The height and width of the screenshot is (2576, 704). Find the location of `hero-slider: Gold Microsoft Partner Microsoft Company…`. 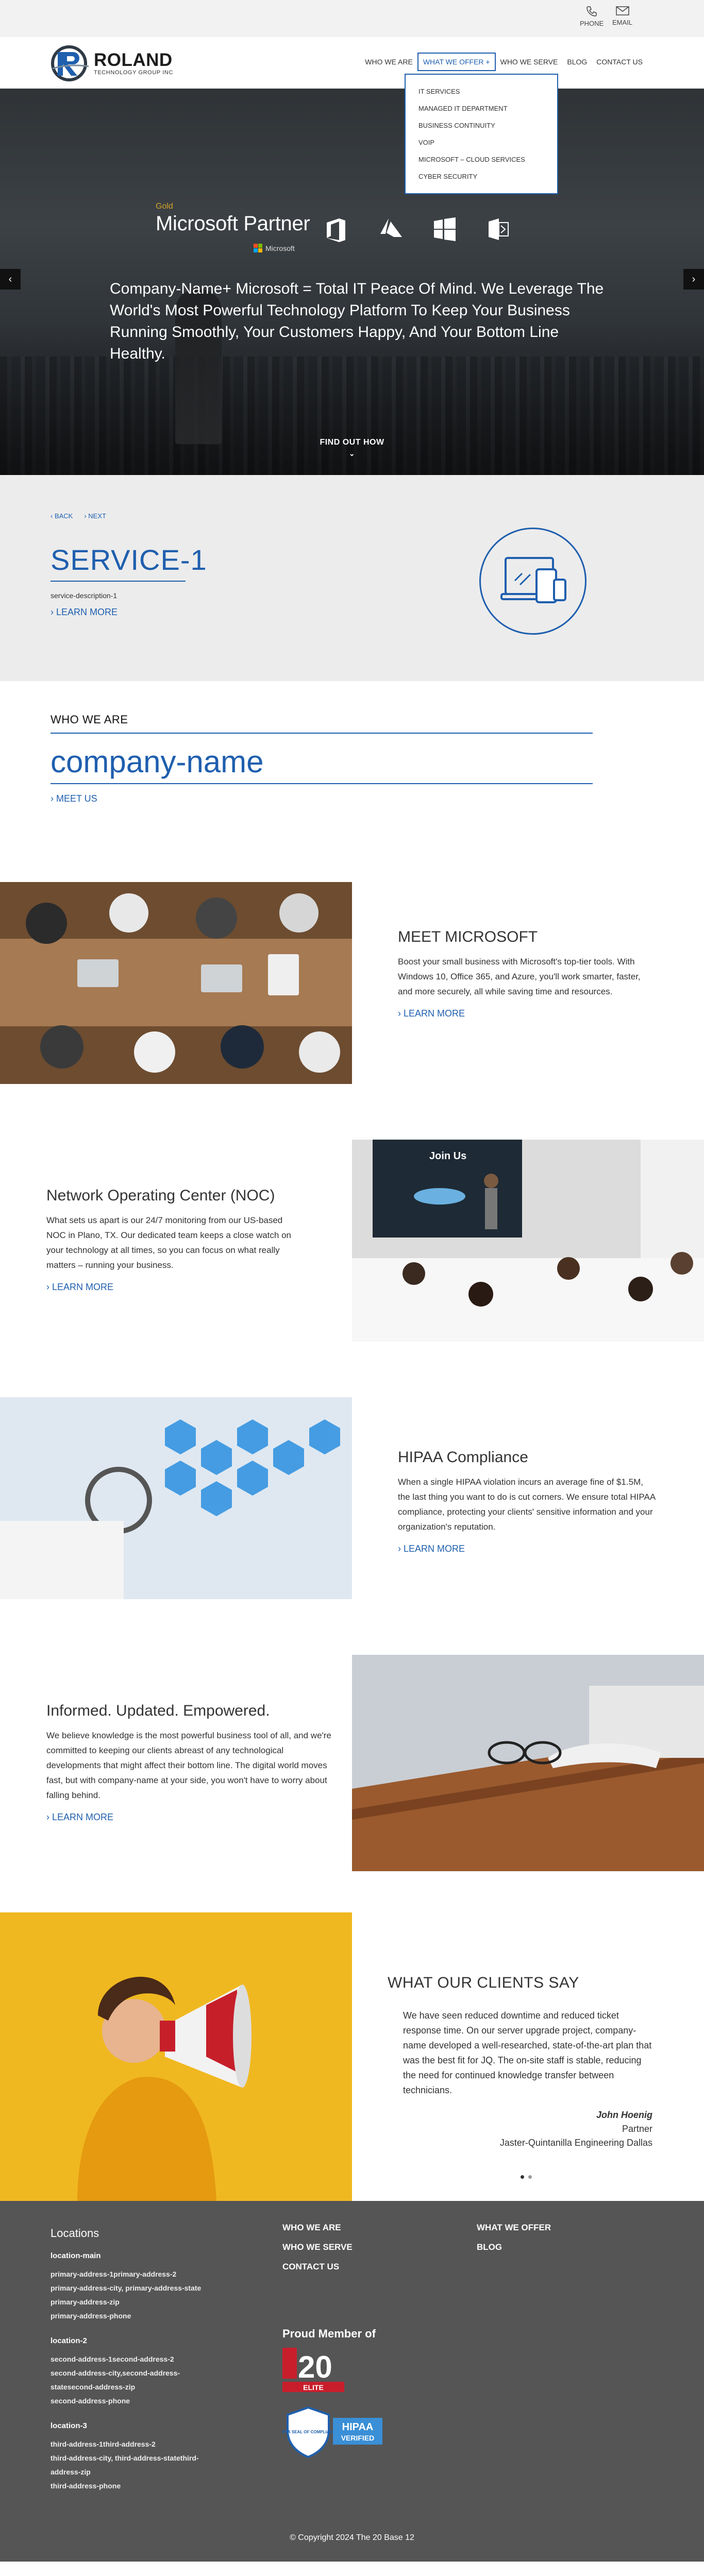

hero-slider: Gold Microsoft Partner Microsoft Company… is located at coordinates (352, 282).